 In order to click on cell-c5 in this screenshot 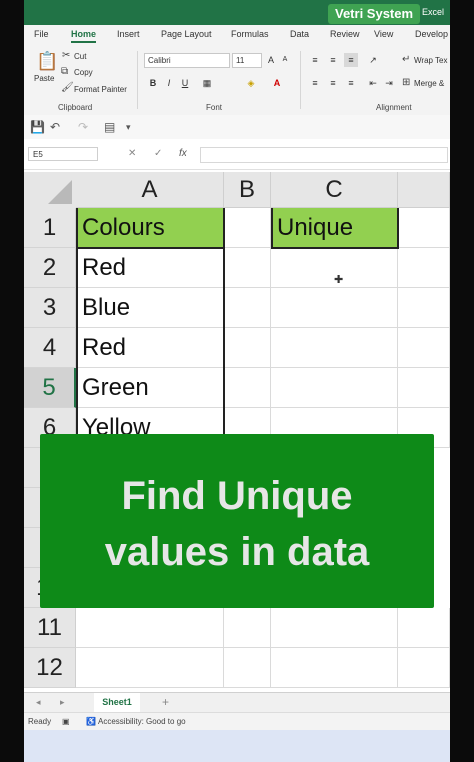, I will do `click(334, 388)`.